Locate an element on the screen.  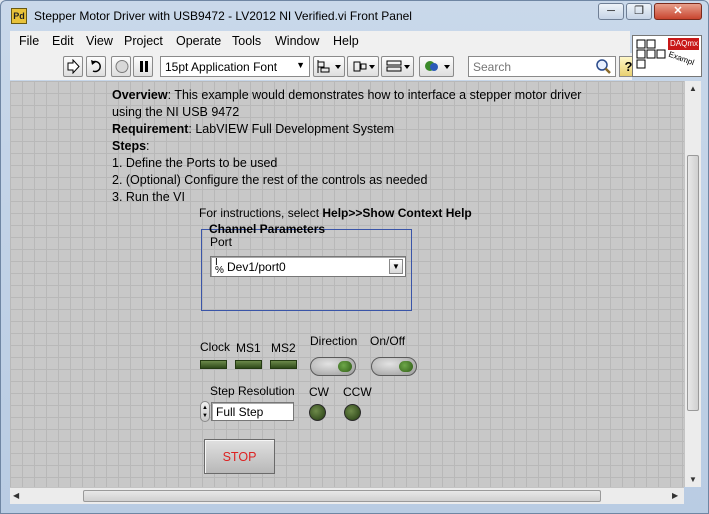
step-resolution-incdec: ▲ ▼ is located at coordinates (205, 411).